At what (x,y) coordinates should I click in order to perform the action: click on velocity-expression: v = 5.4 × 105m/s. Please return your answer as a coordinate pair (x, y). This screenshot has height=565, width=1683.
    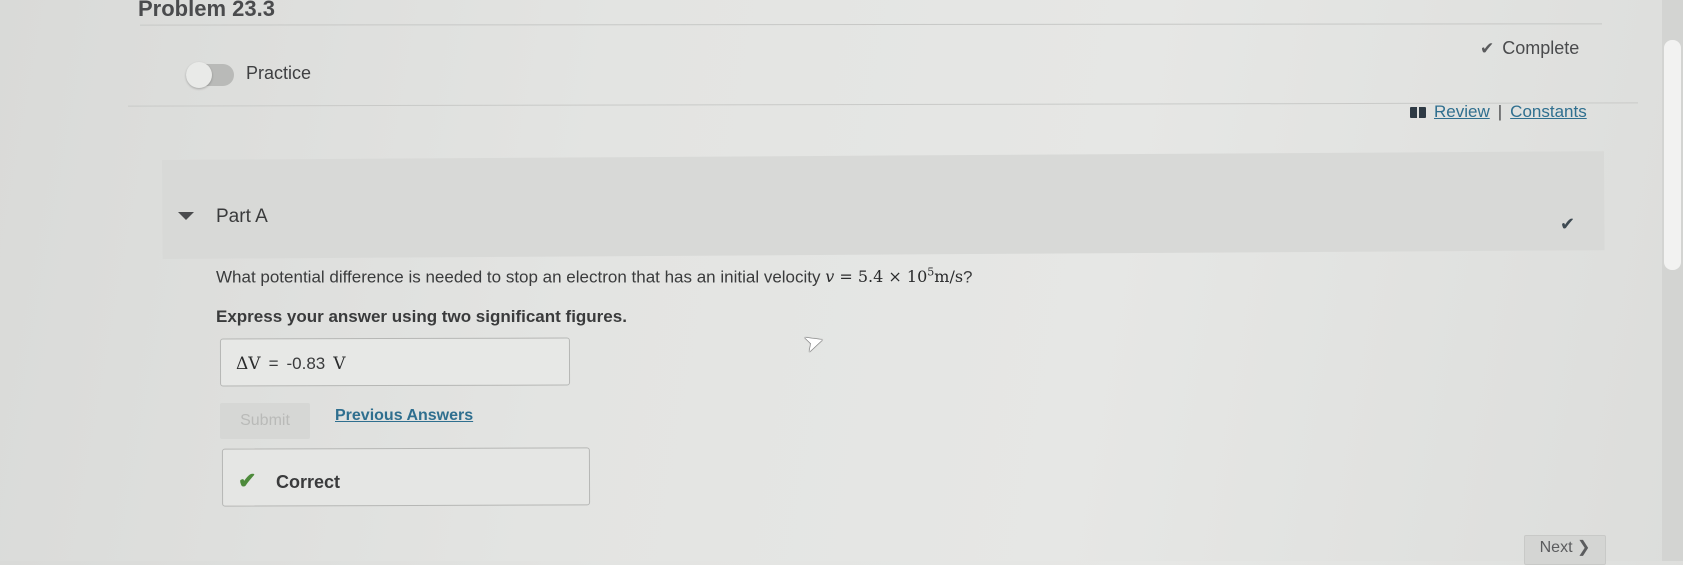
    Looking at the image, I should click on (894, 276).